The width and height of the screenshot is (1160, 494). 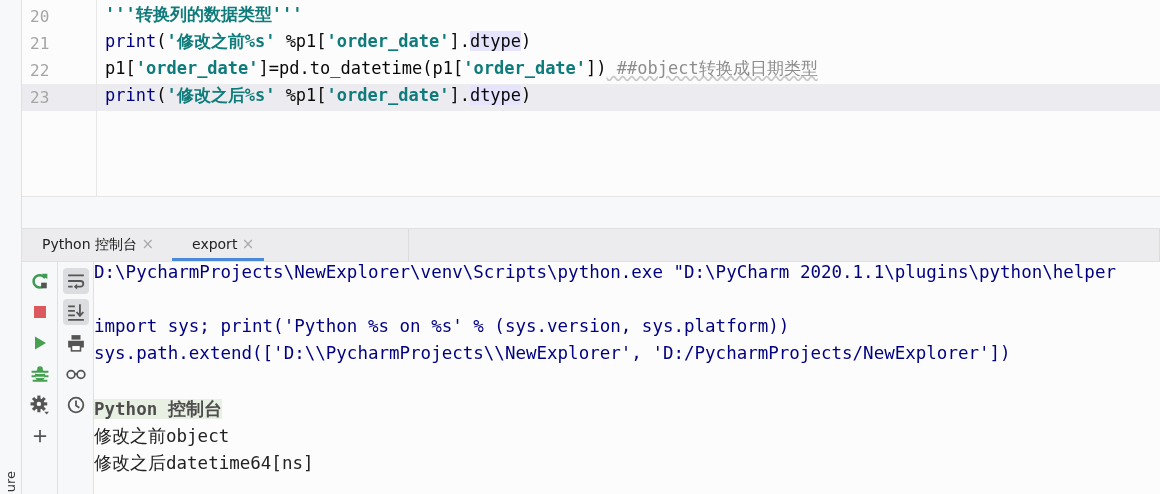 What do you see at coordinates (40, 70) in the screenshot?
I see `line-number: 22` at bounding box center [40, 70].